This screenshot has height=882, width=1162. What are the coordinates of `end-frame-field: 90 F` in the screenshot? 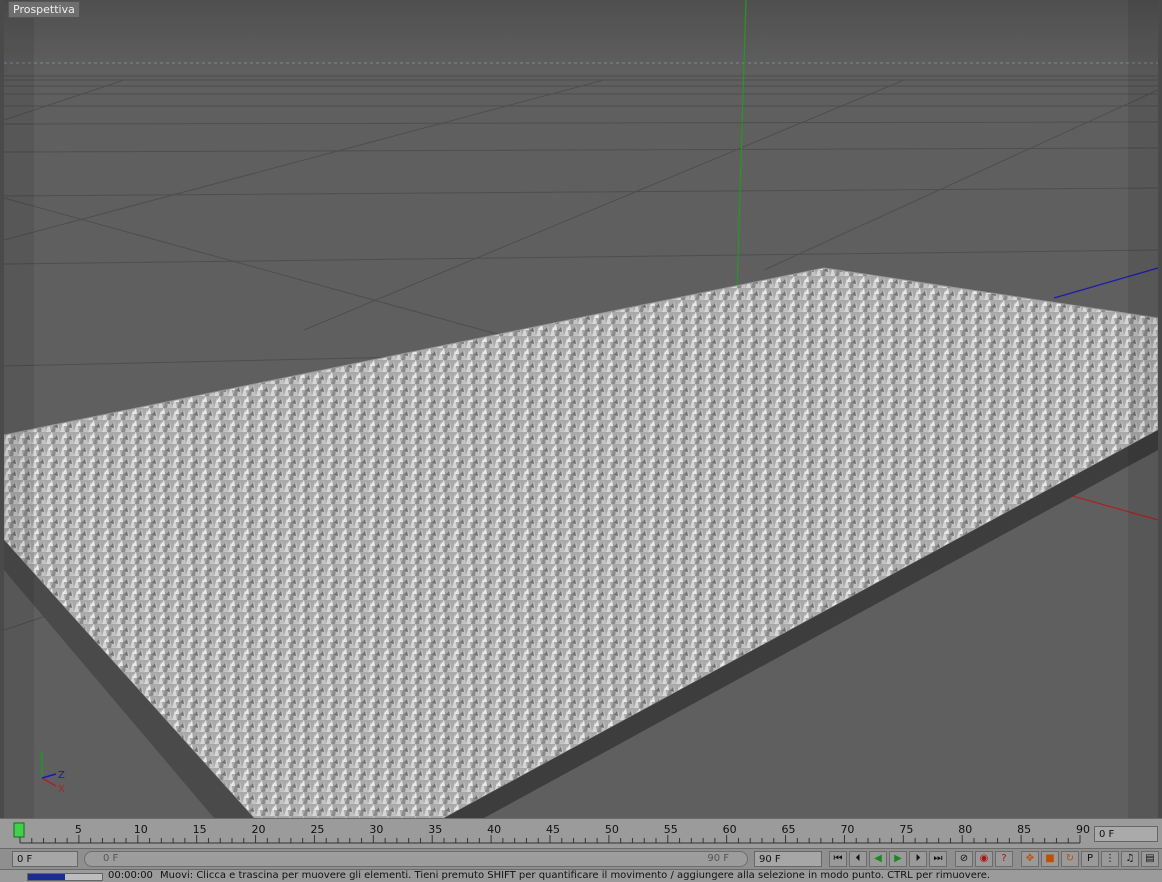 It's located at (788, 859).